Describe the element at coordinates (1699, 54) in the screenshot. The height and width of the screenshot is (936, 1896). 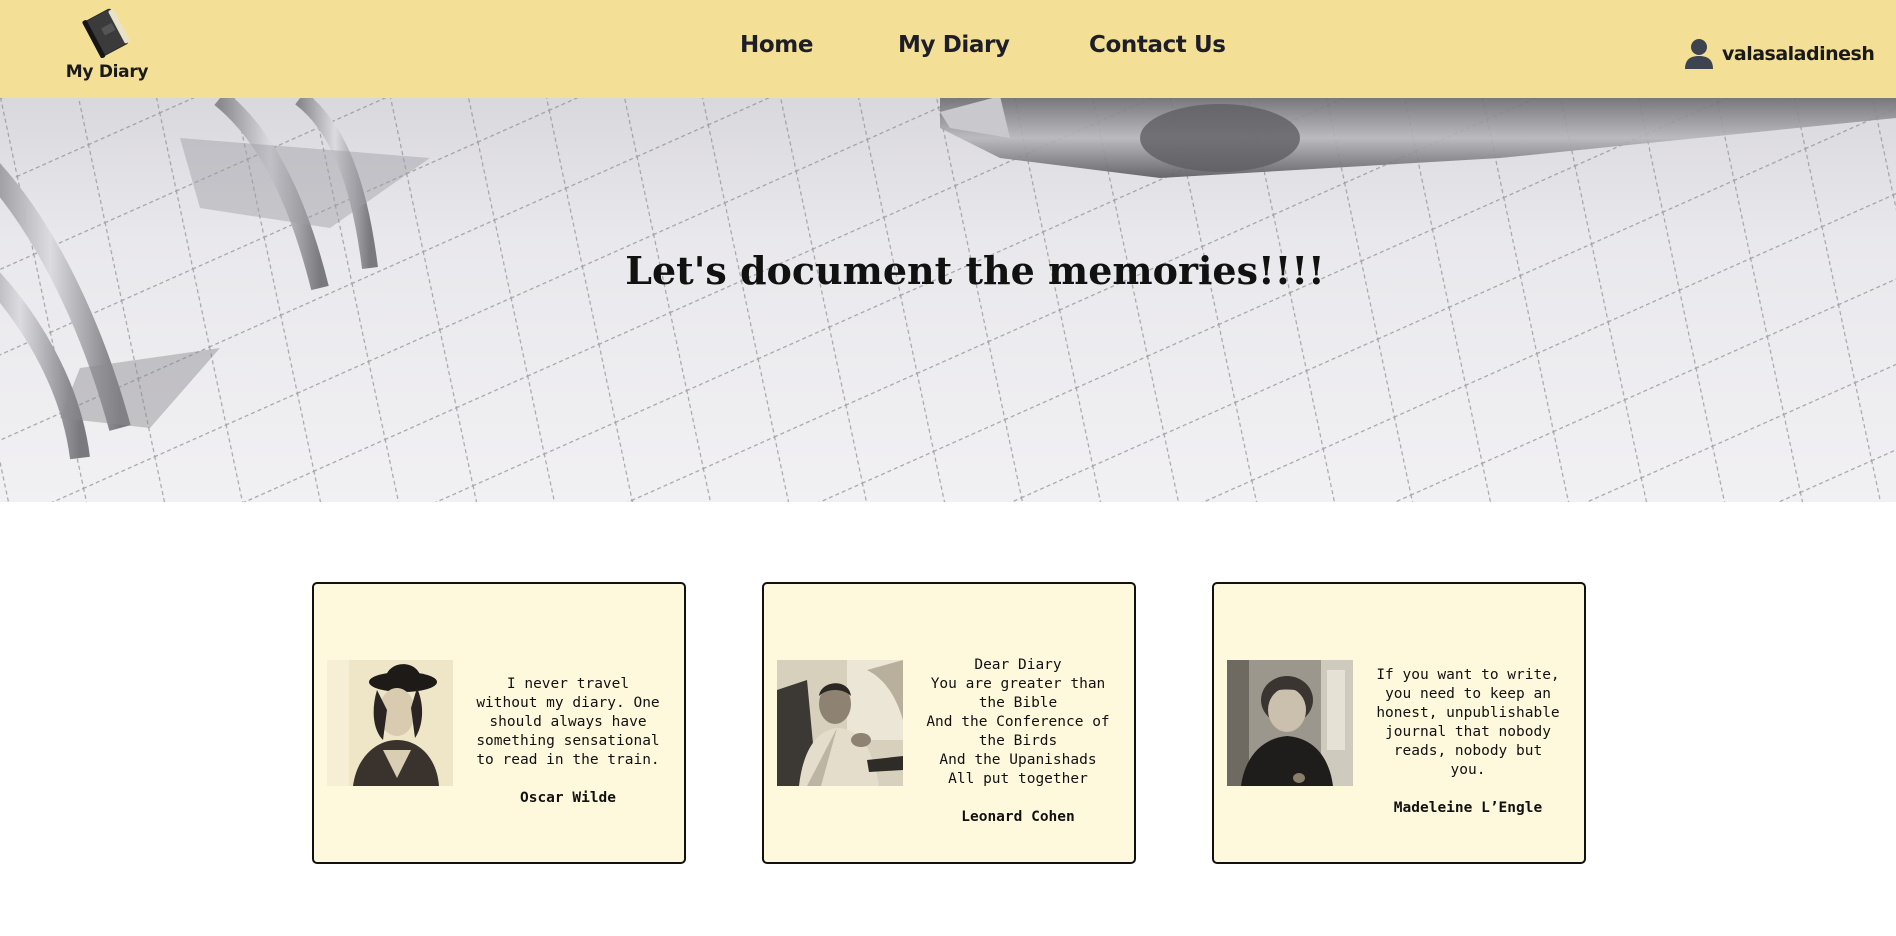
I see `user-icon` at that location.